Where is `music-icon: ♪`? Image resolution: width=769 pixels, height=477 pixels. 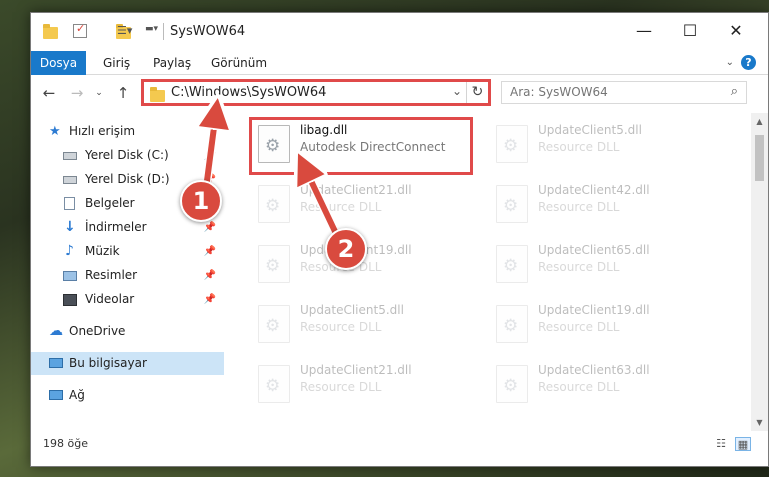 music-icon: ♪ is located at coordinates (69, 251).